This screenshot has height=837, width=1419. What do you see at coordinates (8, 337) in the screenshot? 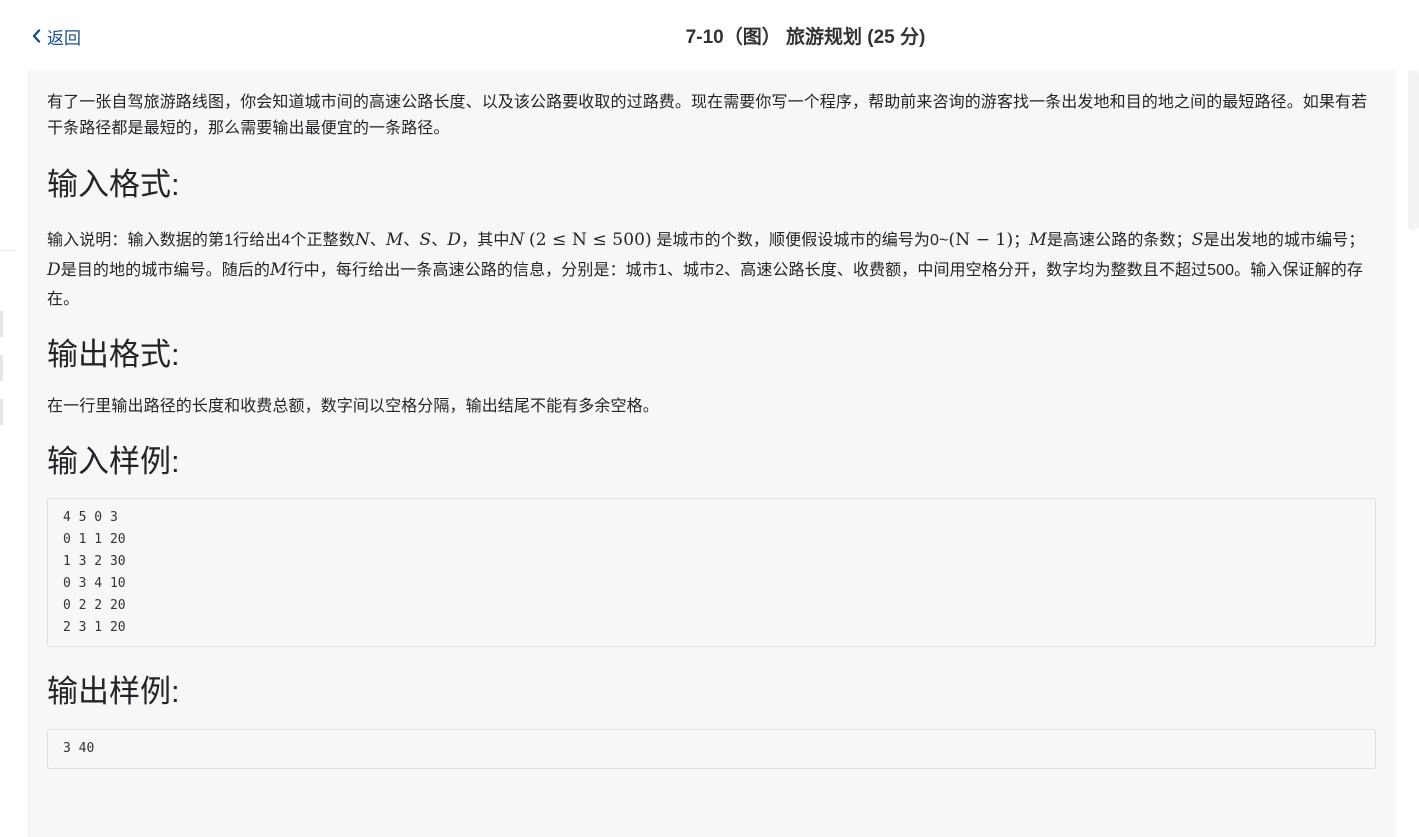
I see `left-edge-decoration` at bounding box center [8, 337].